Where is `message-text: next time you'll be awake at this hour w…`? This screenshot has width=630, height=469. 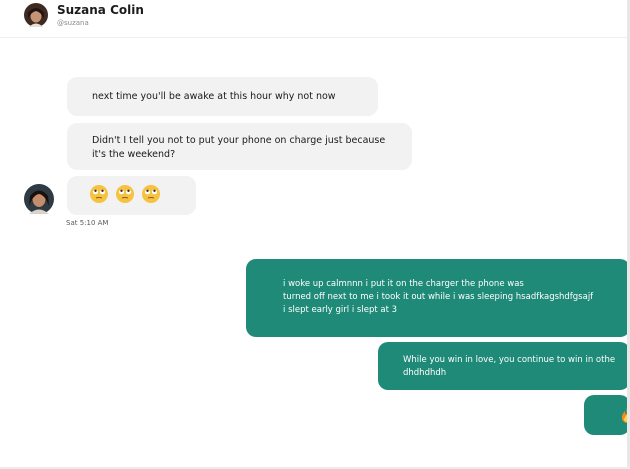
message-text: next time you'll be awake at this hour w… is located at coordinates (214, 96).